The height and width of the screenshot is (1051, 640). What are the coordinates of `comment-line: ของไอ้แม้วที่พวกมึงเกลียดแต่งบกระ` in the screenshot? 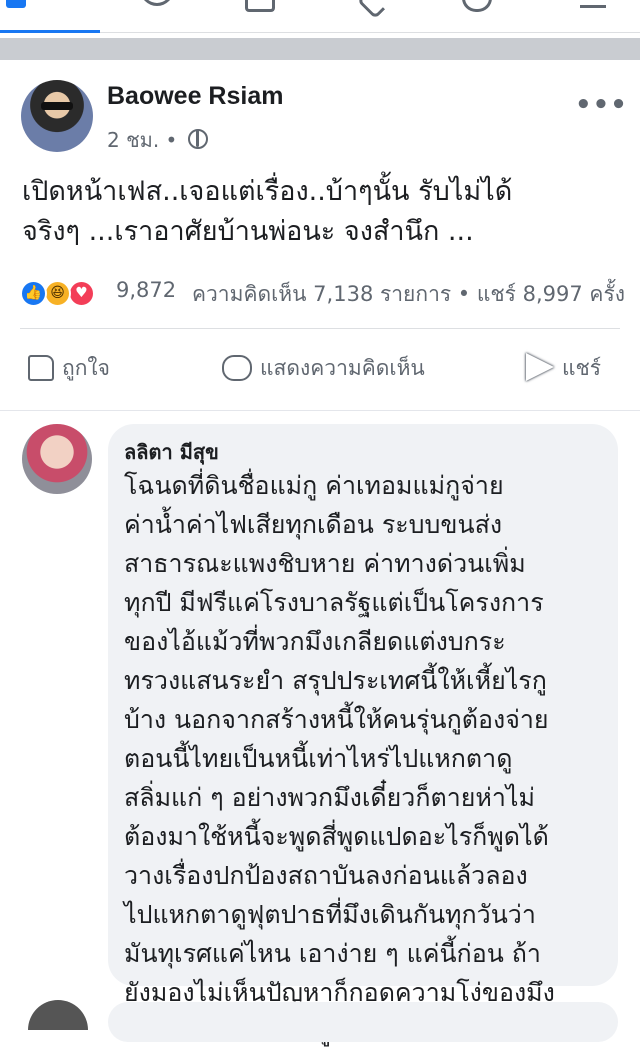 It's located at (315, 641).